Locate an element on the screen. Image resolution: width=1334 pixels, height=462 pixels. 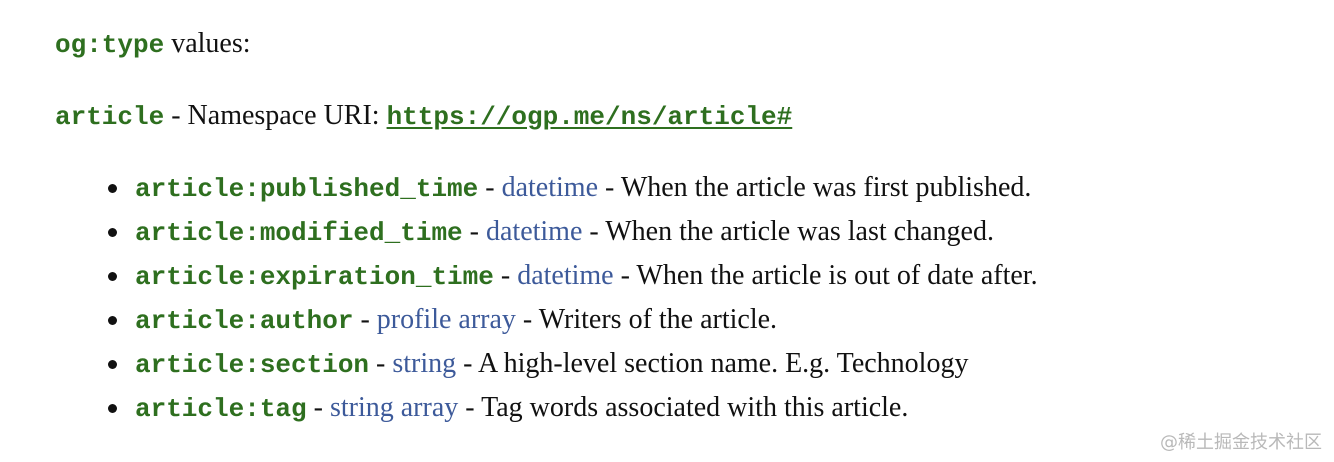
property-name: article:published_time is located at coordinates (307, 189).